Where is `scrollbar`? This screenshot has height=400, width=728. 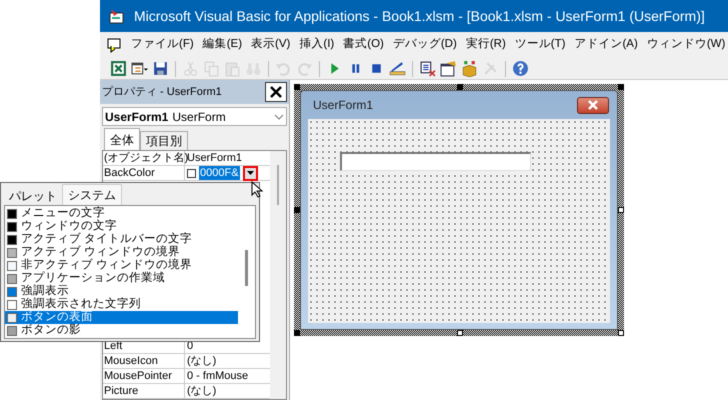 scrollbar is located at coordinates (278, 275).